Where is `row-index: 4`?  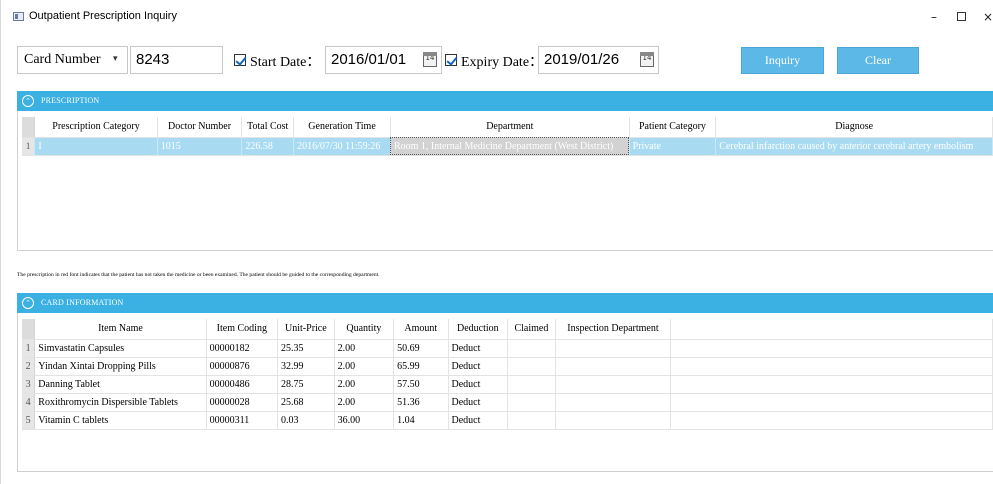
row-index: 4 is located at coordinates (29, 402).